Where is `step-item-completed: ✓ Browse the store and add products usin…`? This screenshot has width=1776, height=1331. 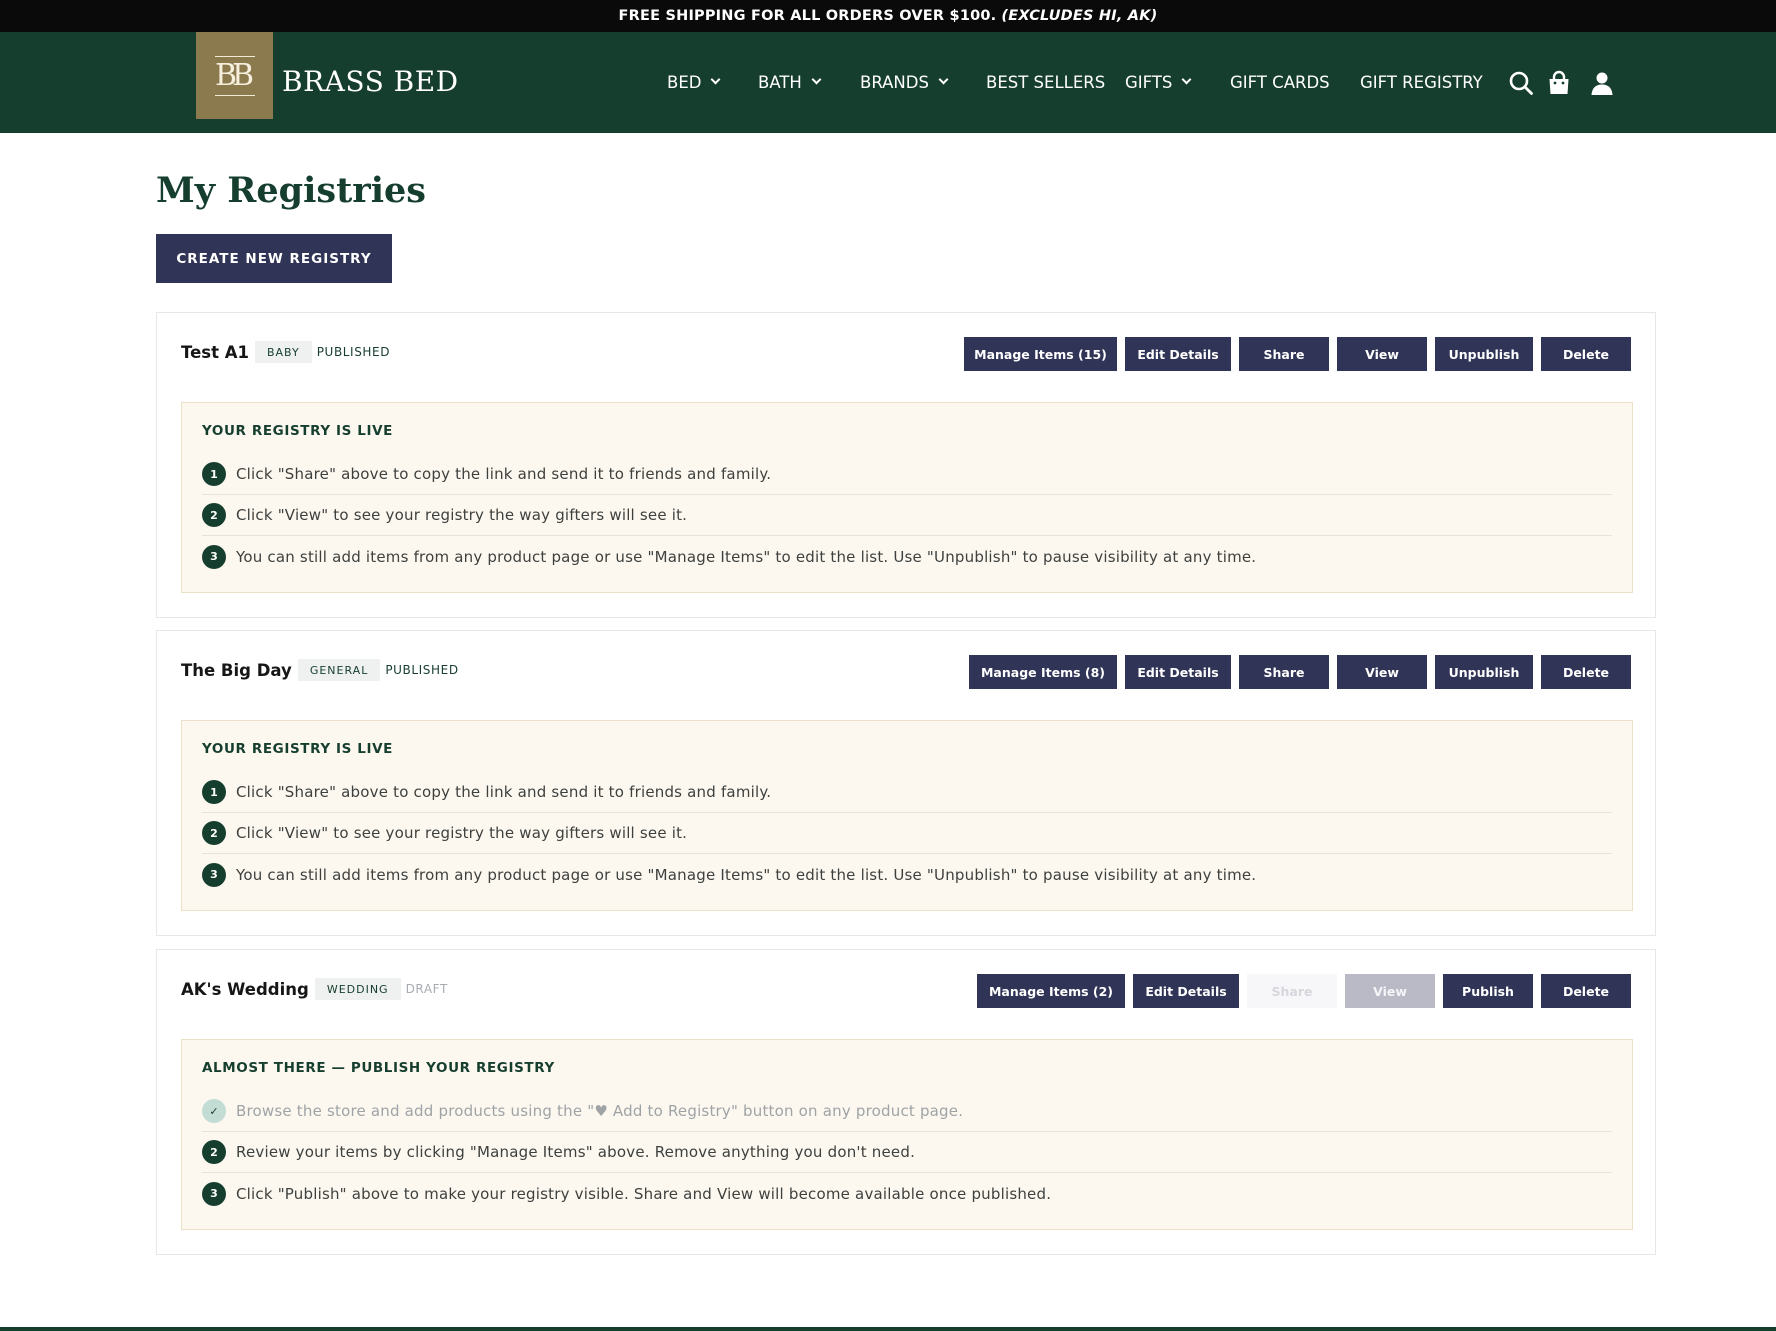
step-item-completed: ✓ Browse the store and add products usin… is located at coordinates (907, 1111).